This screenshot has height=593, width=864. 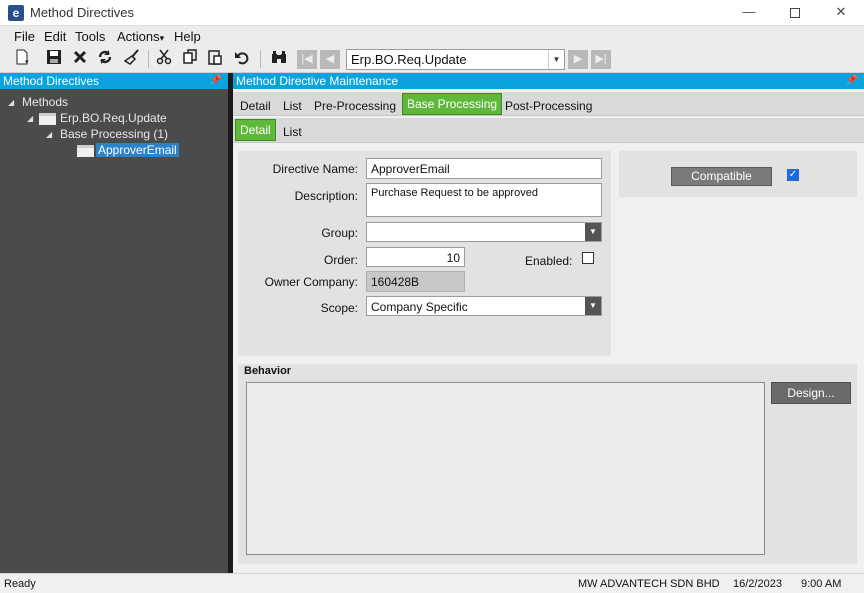 I want to click on tab-detail: Detail, so click(x=255, y=106).